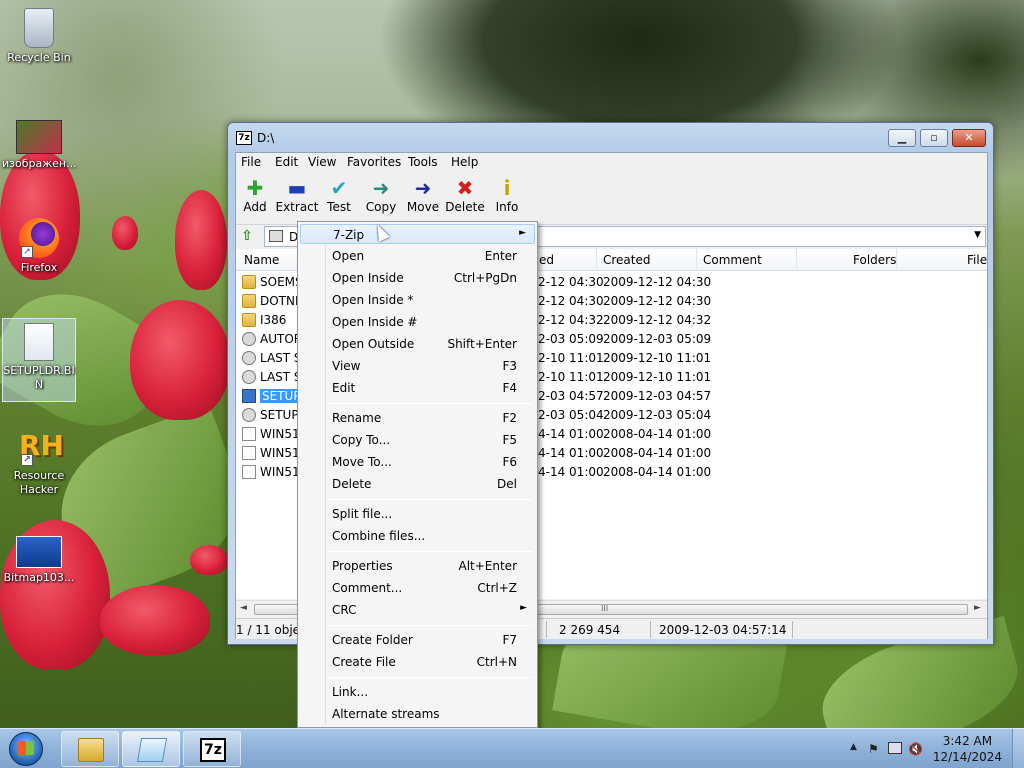 This screenshot has height=768, width=1024. What do you see at coordinates (853, 747) in the screenshot?
I see `tray-chevron-icon: ▲` at bounding box center [853, 747].